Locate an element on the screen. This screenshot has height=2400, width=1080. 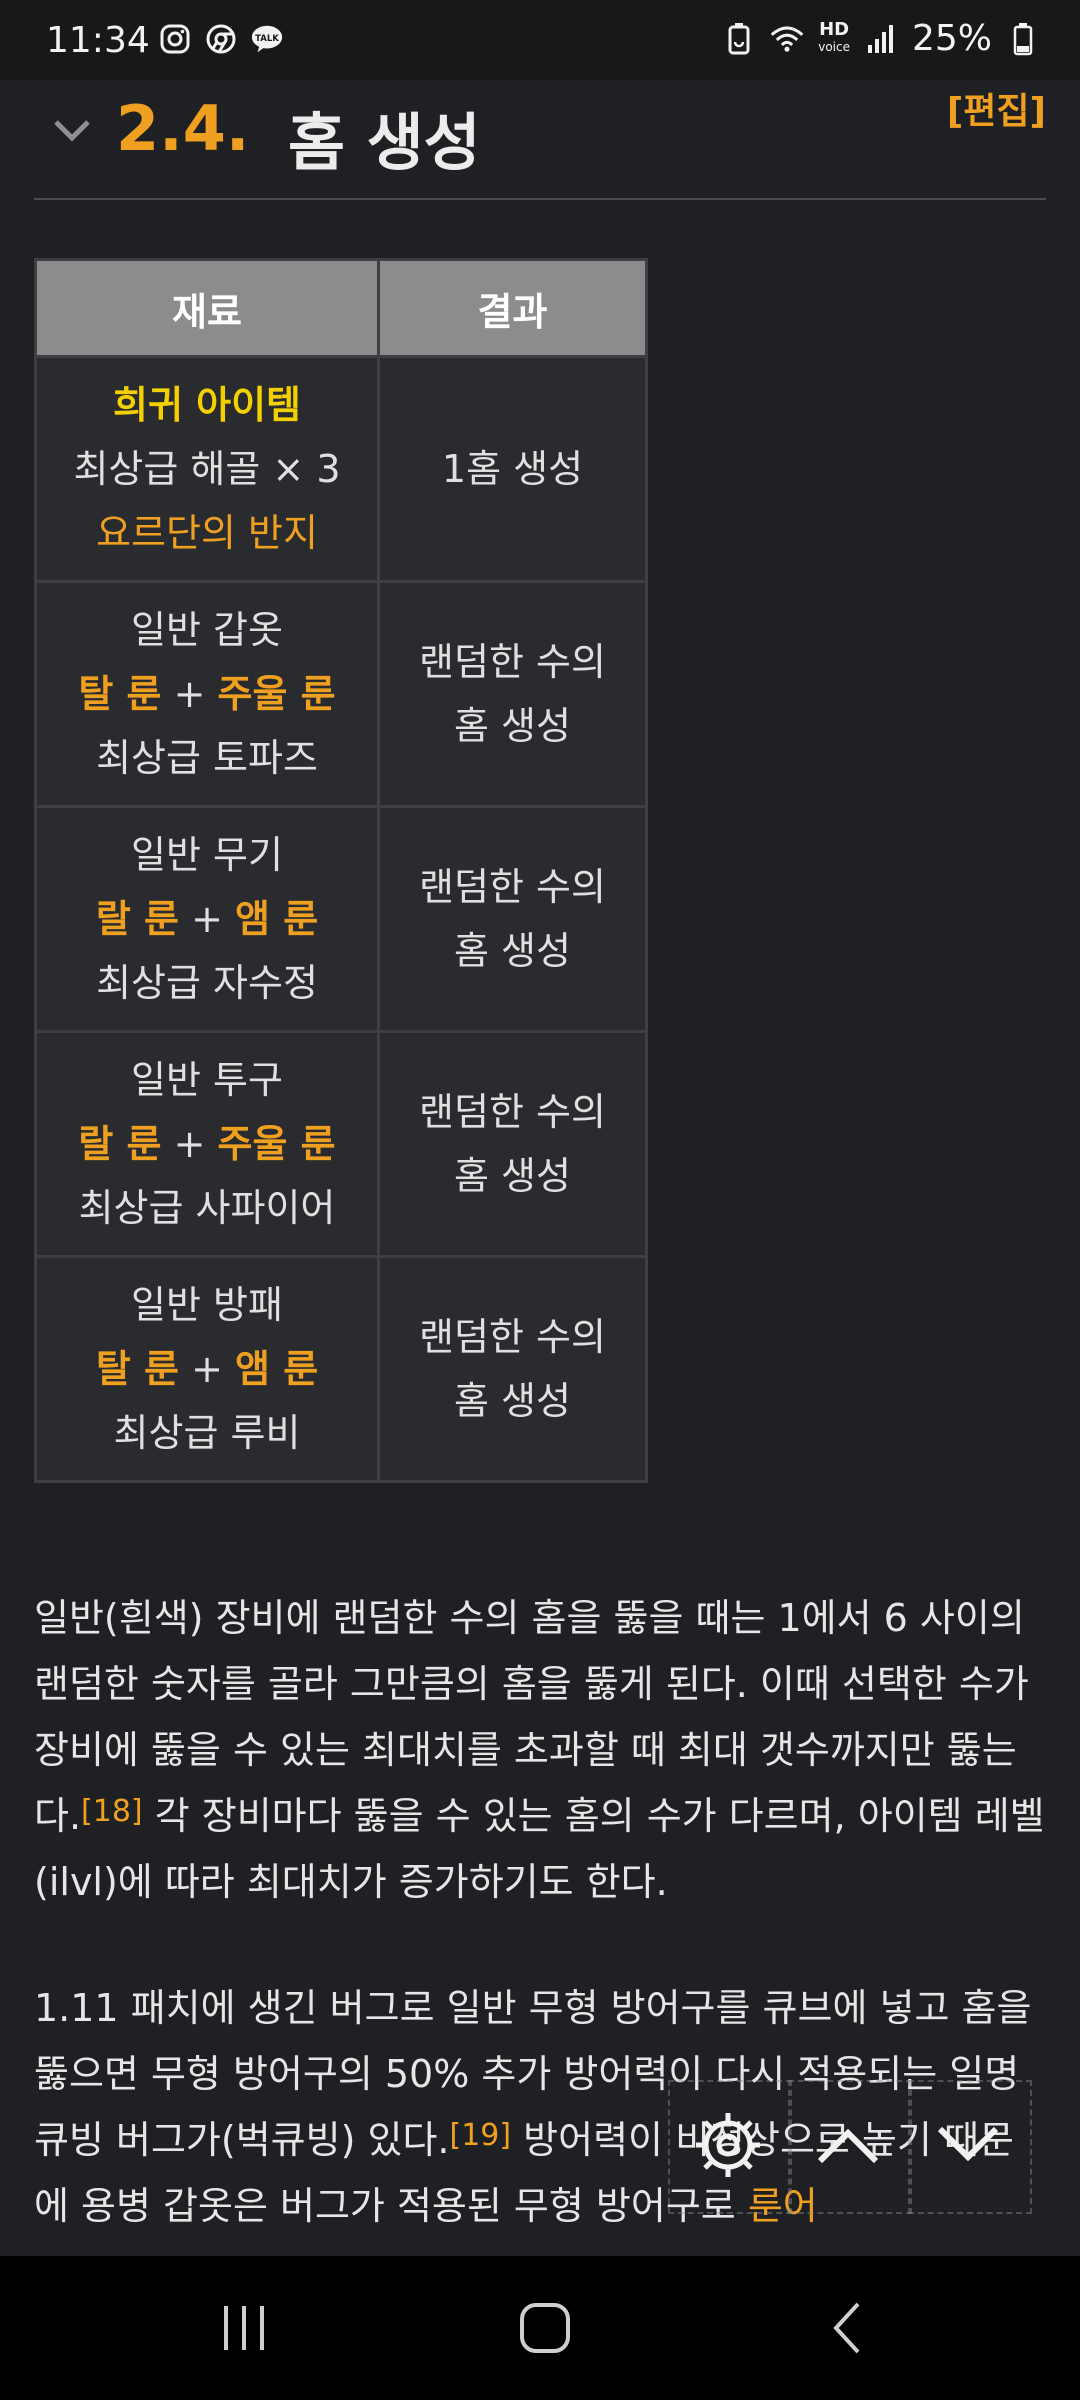
material-text: 최상급 해골 × 3 is located at coordinates (207, 469).